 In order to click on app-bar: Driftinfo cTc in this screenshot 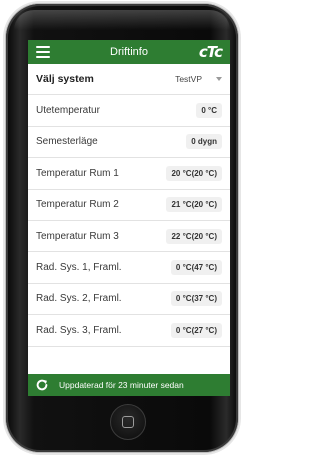, I will do `click(129, 52)`.